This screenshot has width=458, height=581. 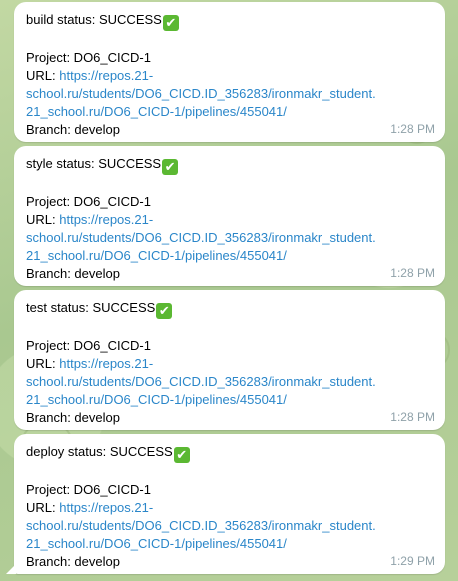 What do you see at coordinates (412, 561) in the screenshot?
I see `message-timestamp: 1:29 PM` at bounding box center [412, 561].